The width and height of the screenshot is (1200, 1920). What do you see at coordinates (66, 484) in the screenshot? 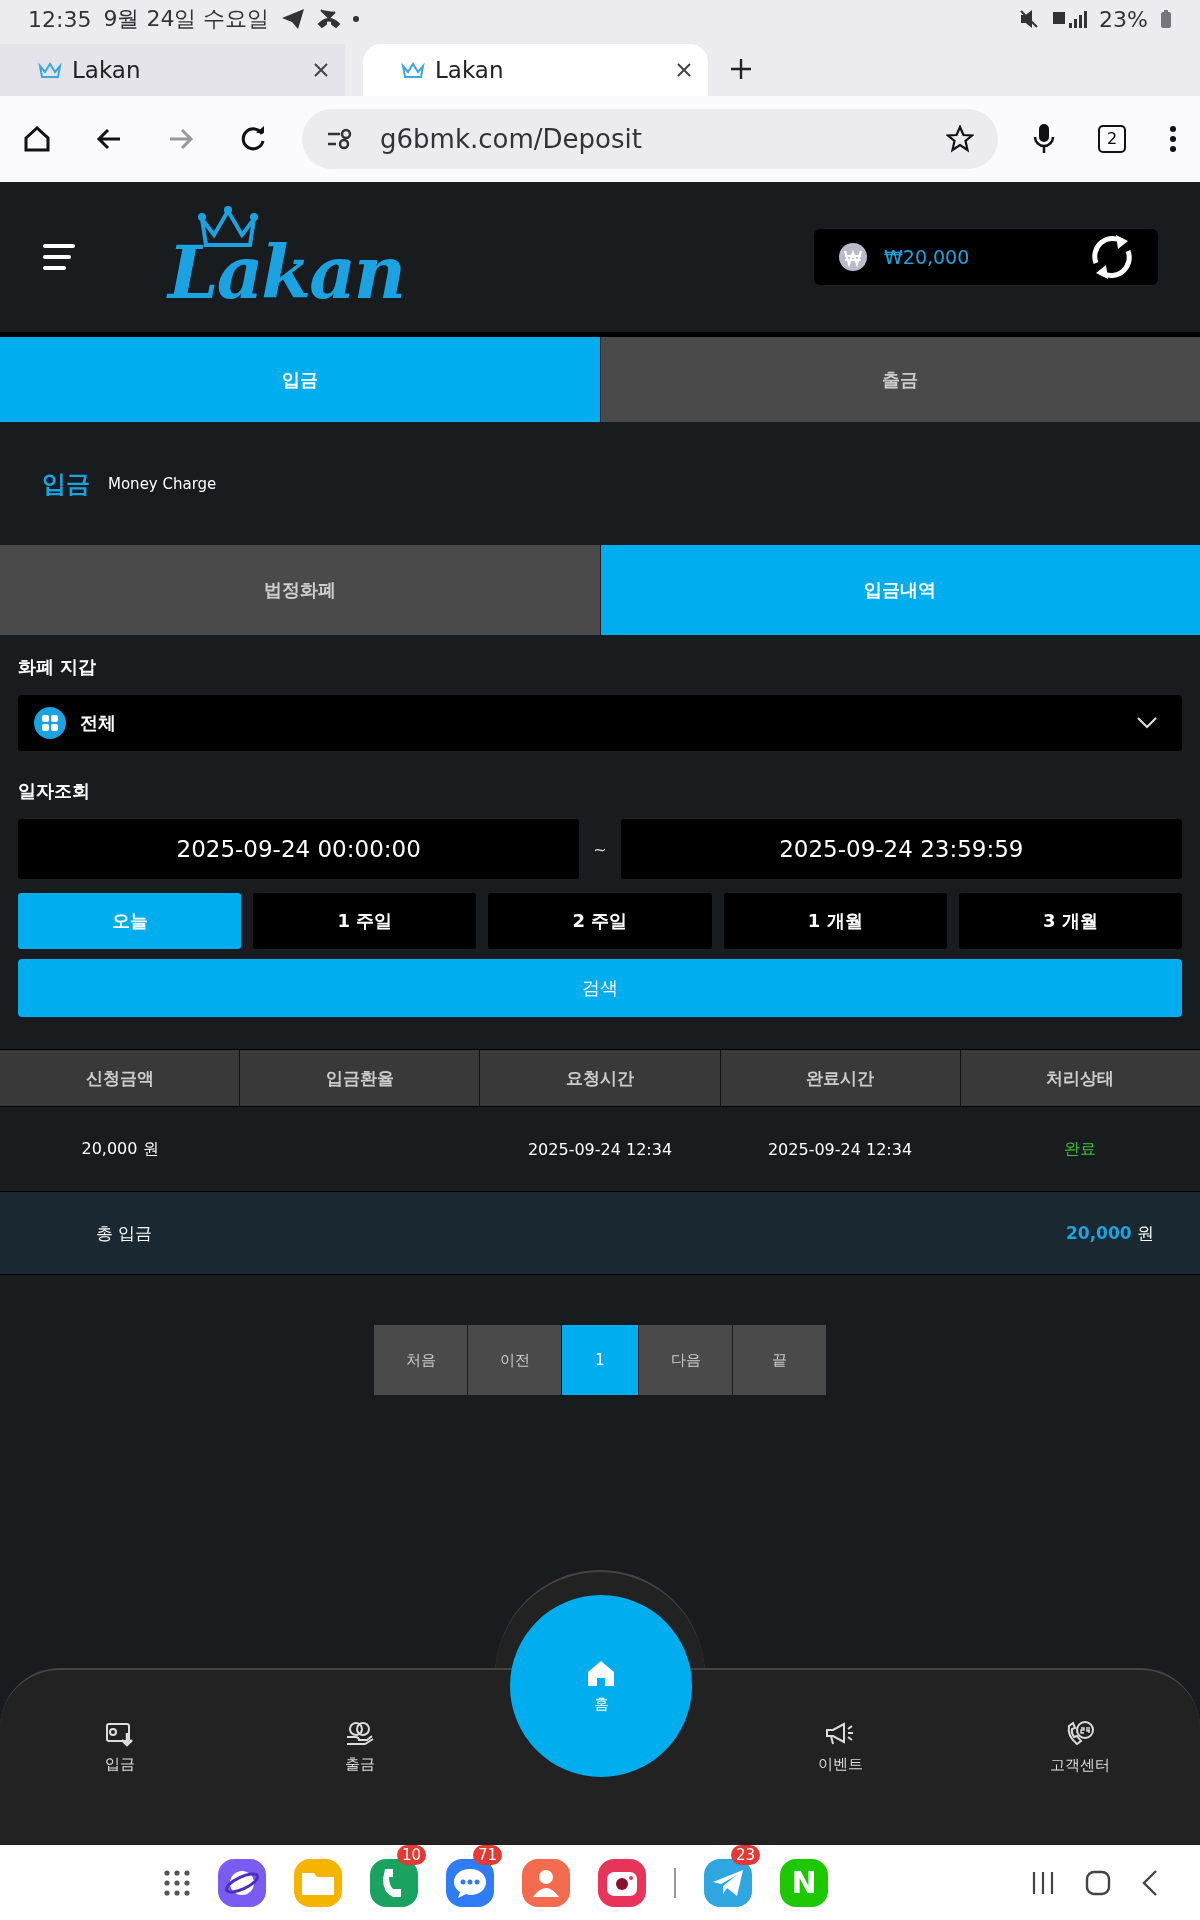
I see `section-title: 입금` at bounding box center [66, 484].